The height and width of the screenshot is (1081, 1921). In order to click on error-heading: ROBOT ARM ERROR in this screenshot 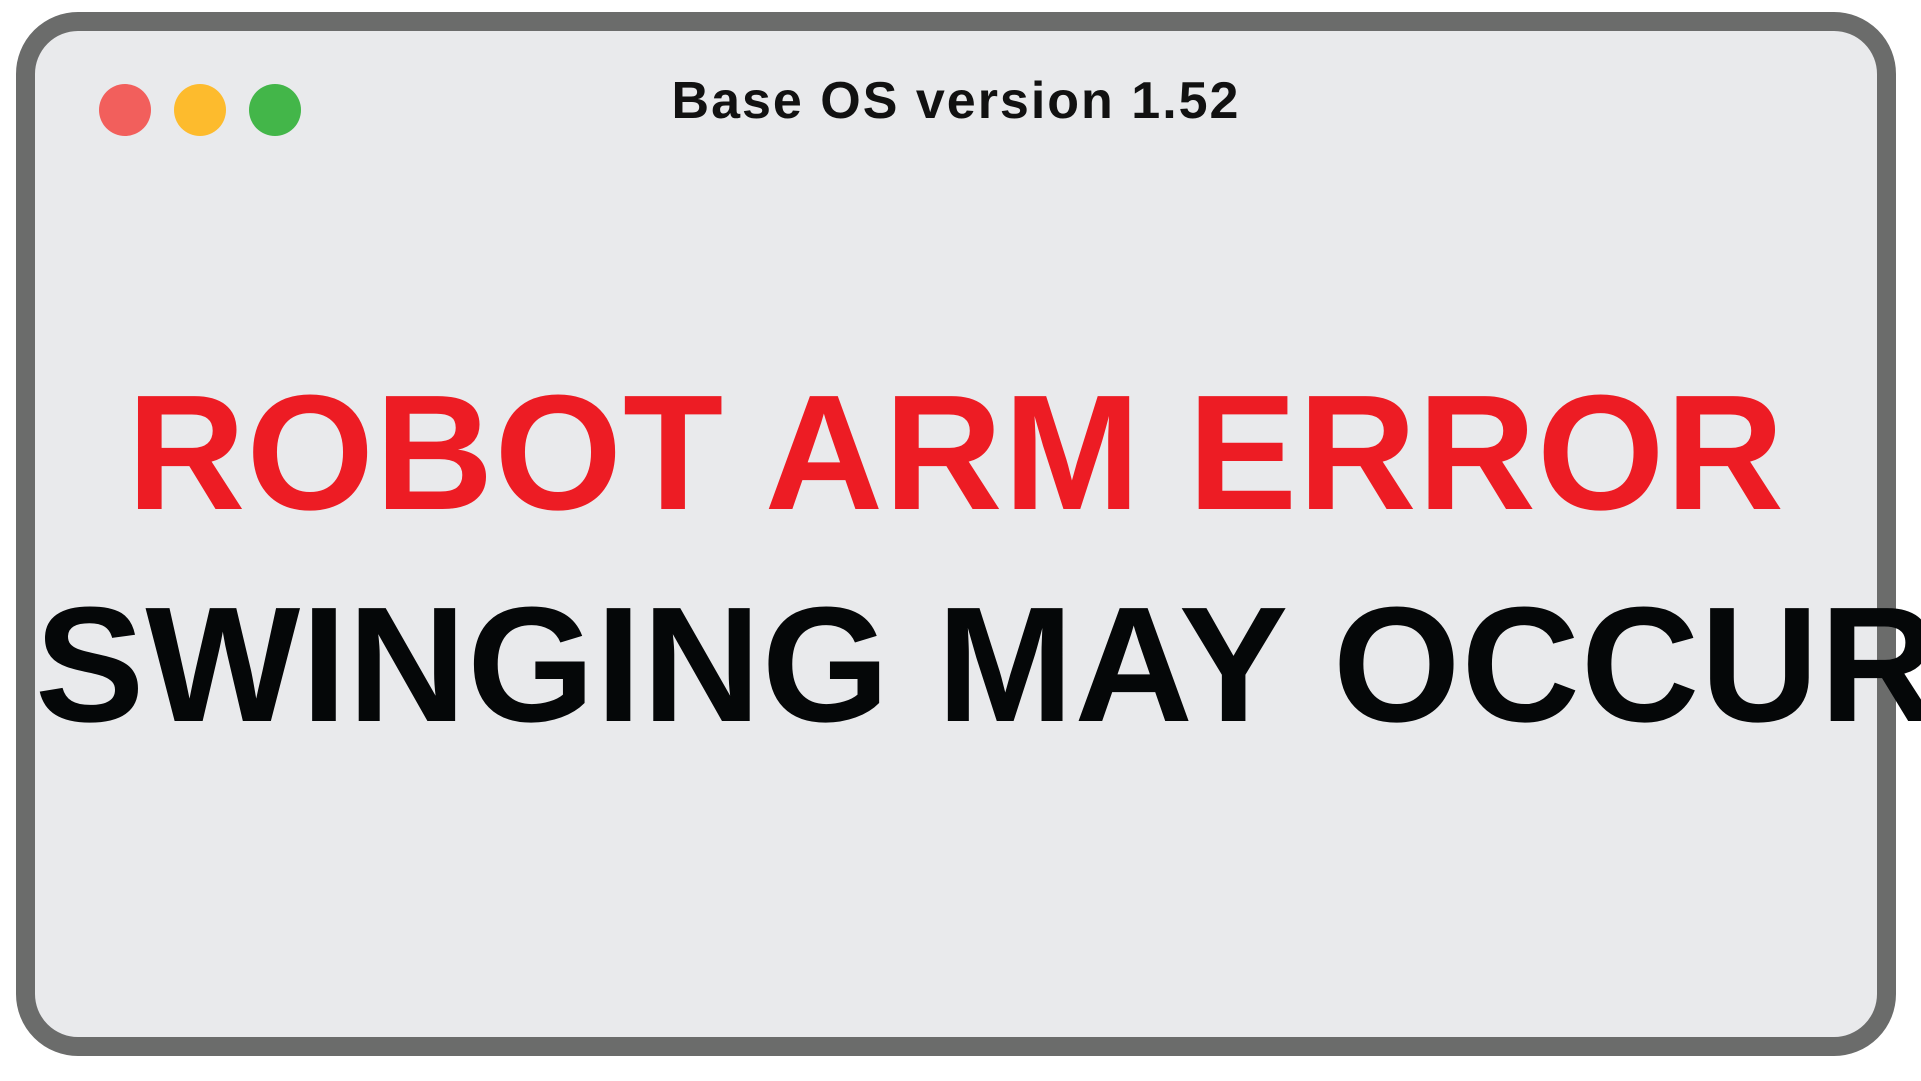, I will do `click(956, 452)`.